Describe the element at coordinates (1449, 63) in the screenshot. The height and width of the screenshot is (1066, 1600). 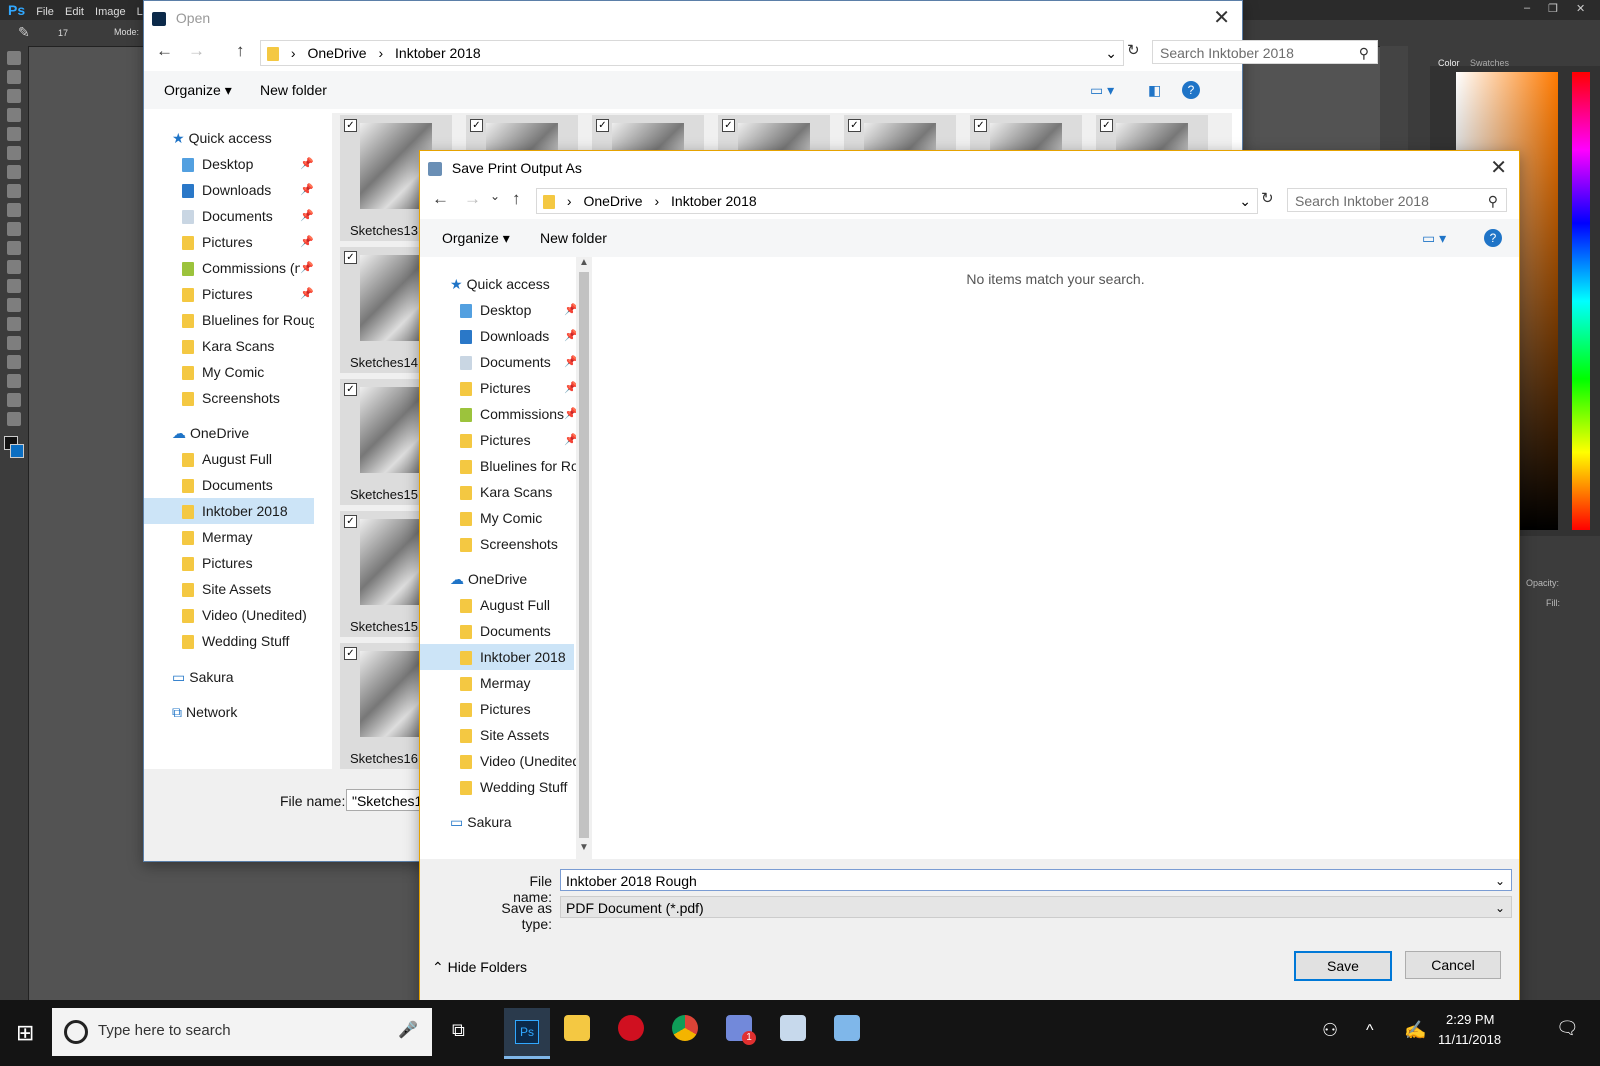
I see `color-tab: Color` at that location.